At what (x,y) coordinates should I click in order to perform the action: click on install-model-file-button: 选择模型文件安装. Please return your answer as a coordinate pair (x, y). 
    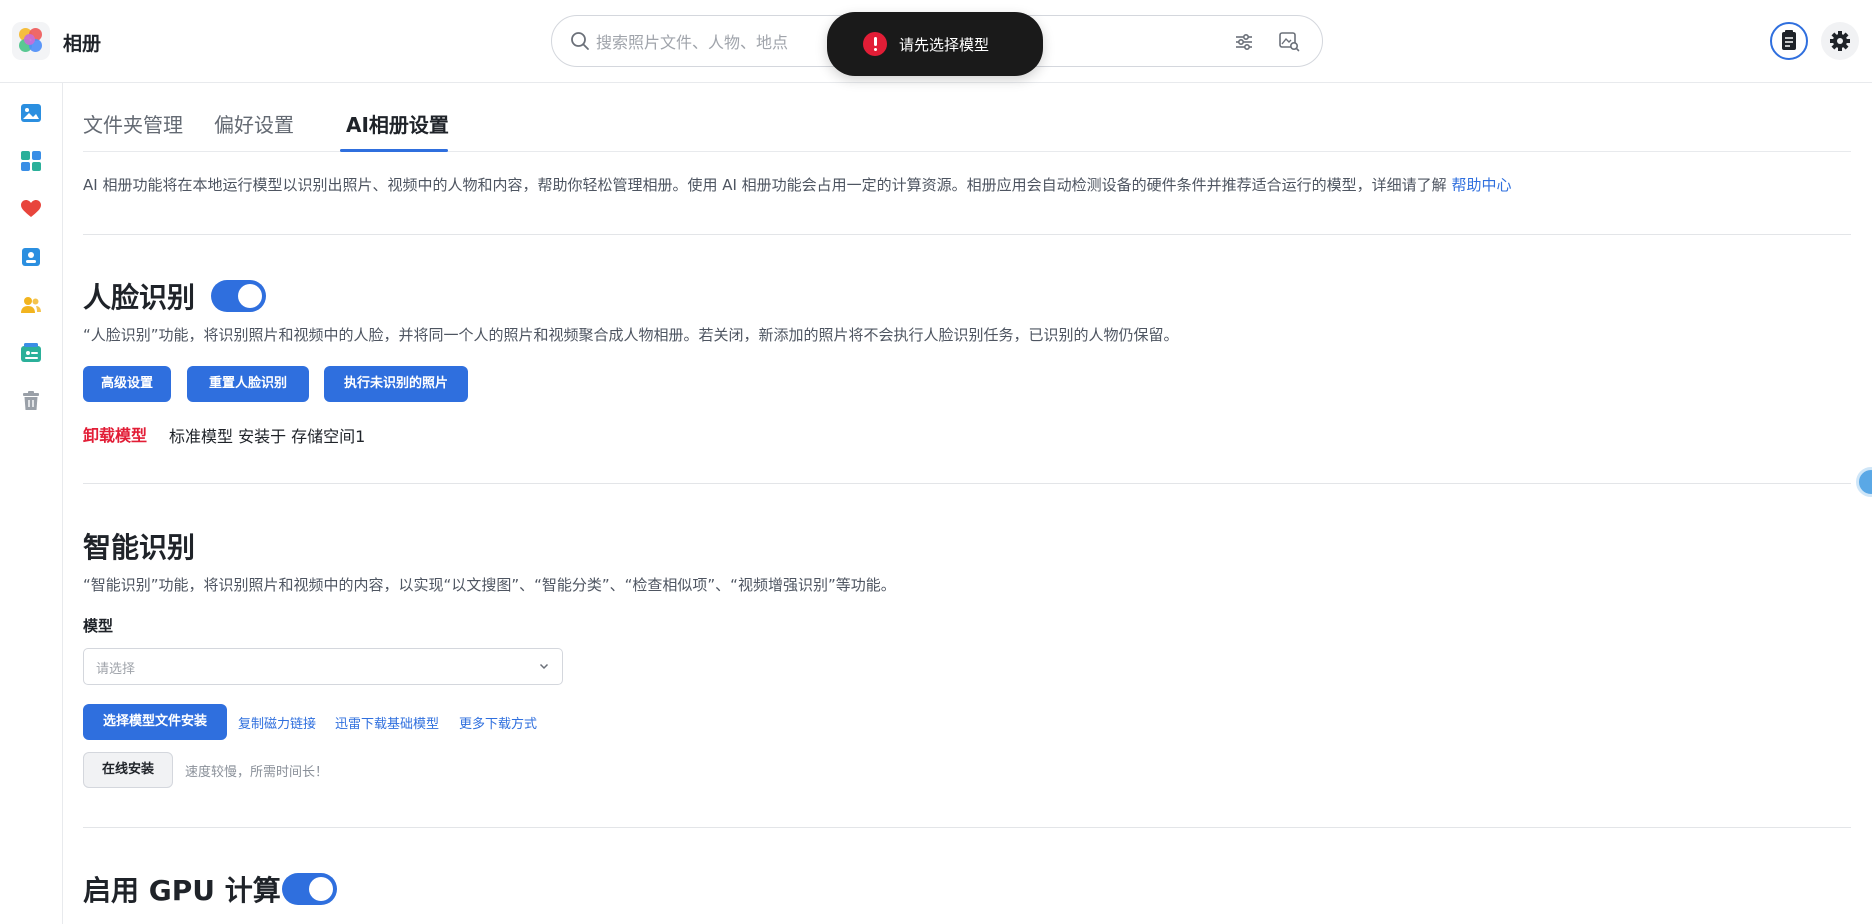
    Looking at the image, I should click on (155, 722).